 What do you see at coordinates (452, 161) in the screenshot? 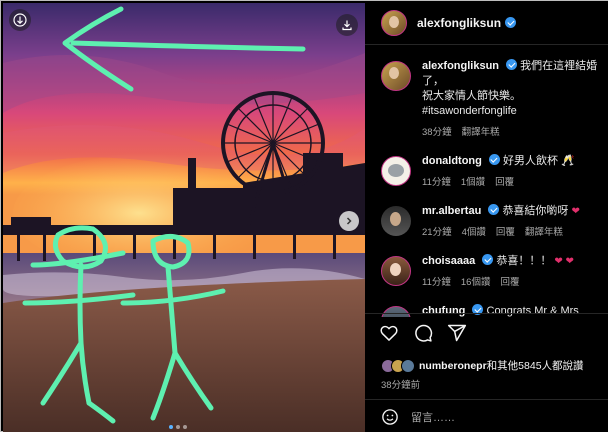
I see `comment-username: donaldtong` at bounding box center [452, 161].